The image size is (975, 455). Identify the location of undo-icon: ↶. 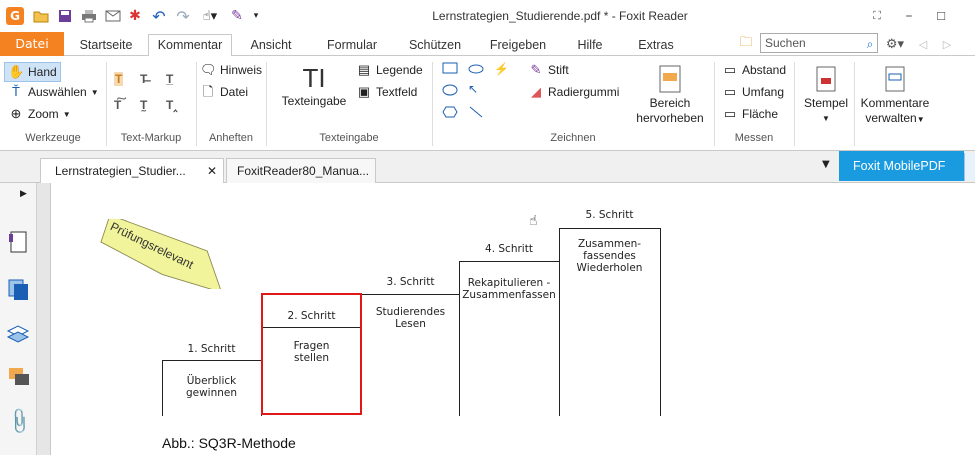
(159, 16).